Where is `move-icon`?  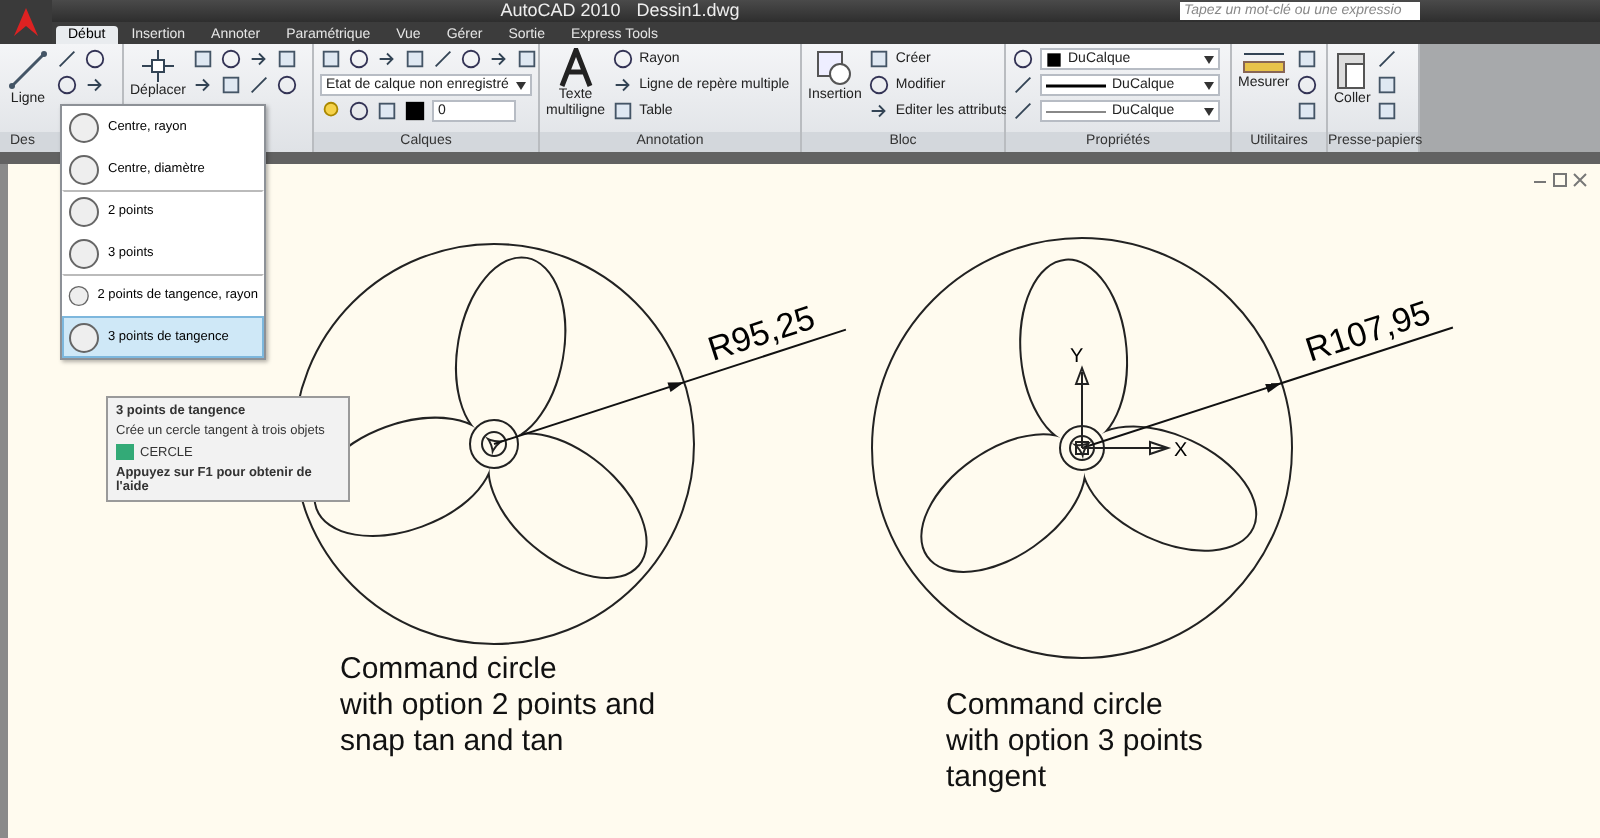
move-icon is located at coordinates (158, 66).